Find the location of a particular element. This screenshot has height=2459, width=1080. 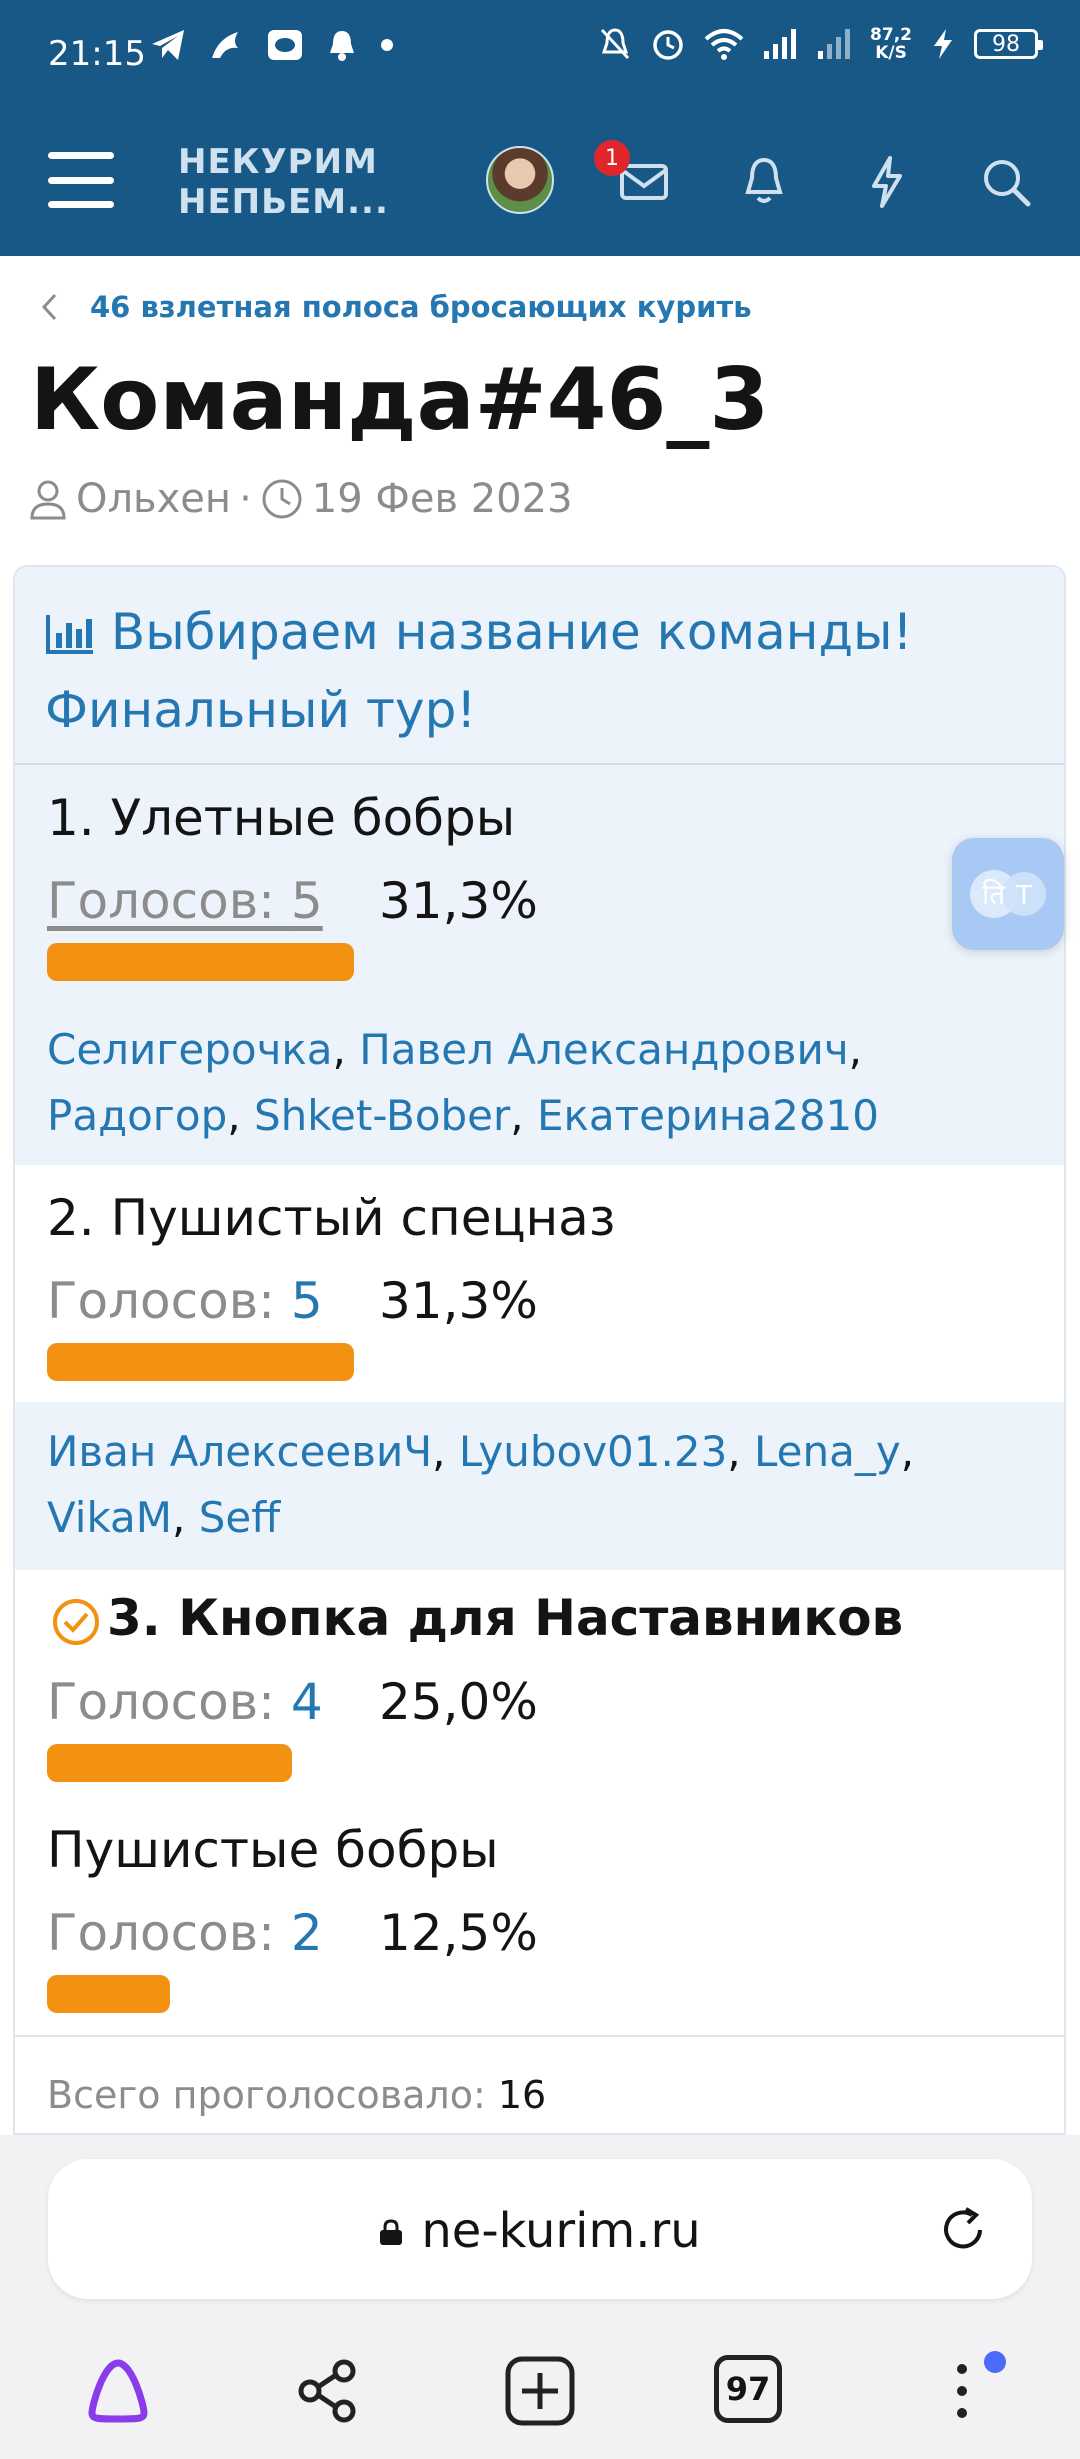

mute-bell-icon is located at coordinates (615, 44).